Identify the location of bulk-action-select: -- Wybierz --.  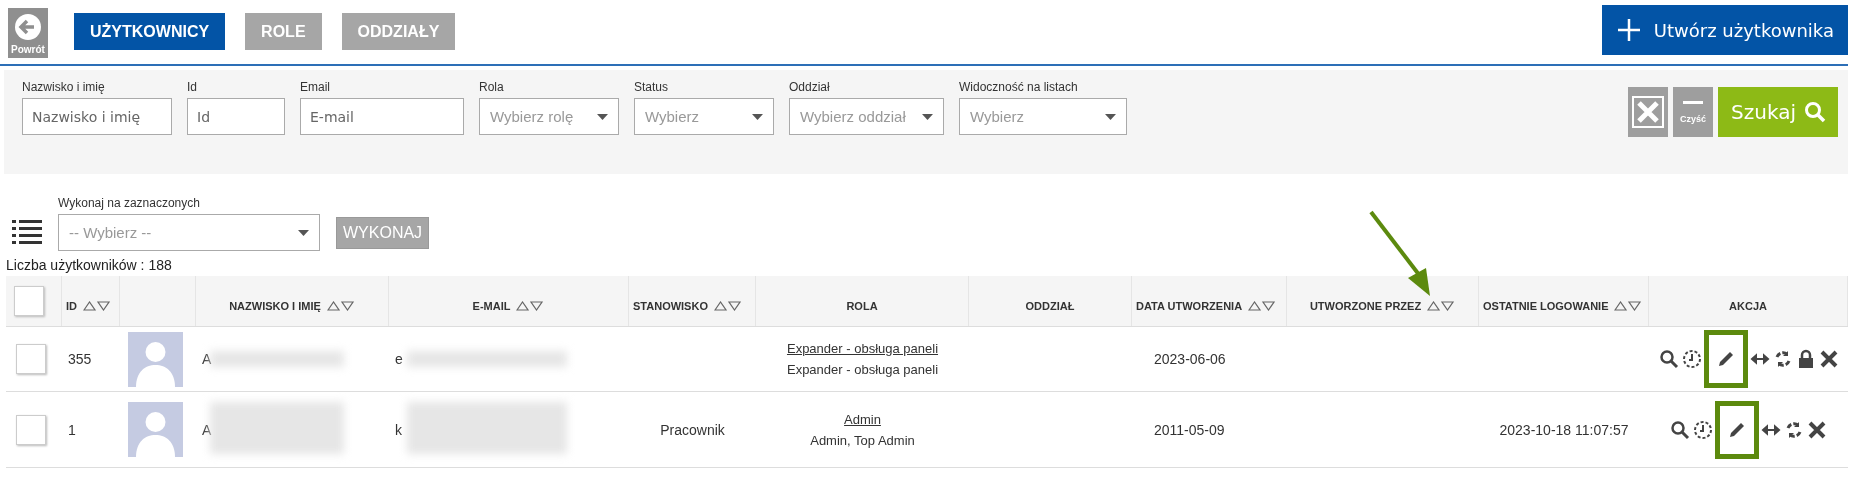
(189, 232).